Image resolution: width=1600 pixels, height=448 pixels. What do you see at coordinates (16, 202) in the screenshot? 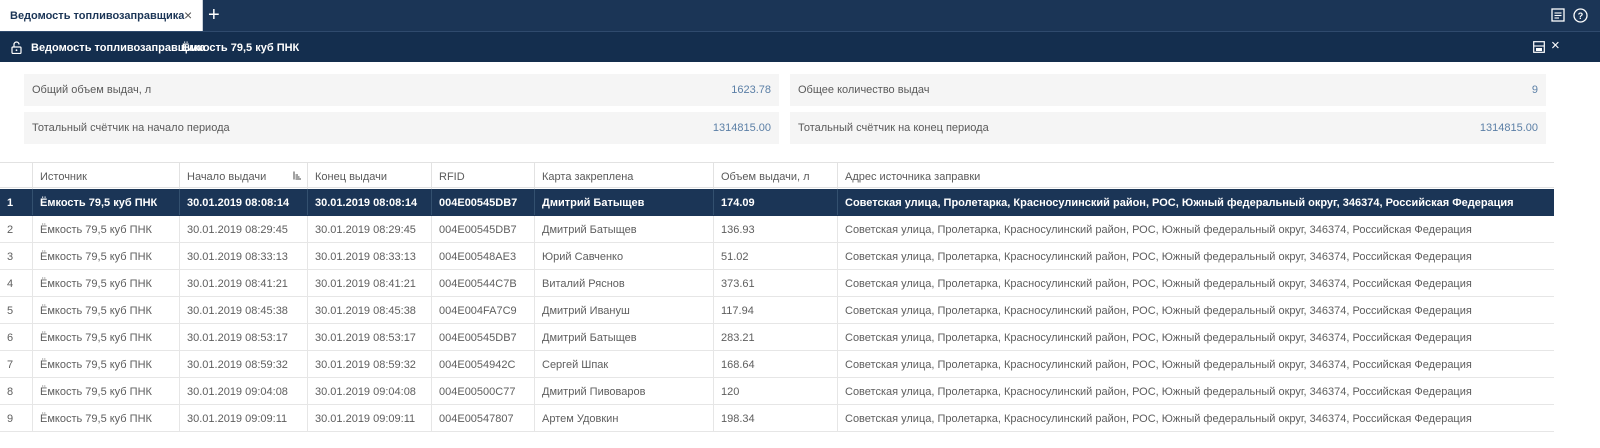
I see `row-index: 1` at bounding box center [16, 202].